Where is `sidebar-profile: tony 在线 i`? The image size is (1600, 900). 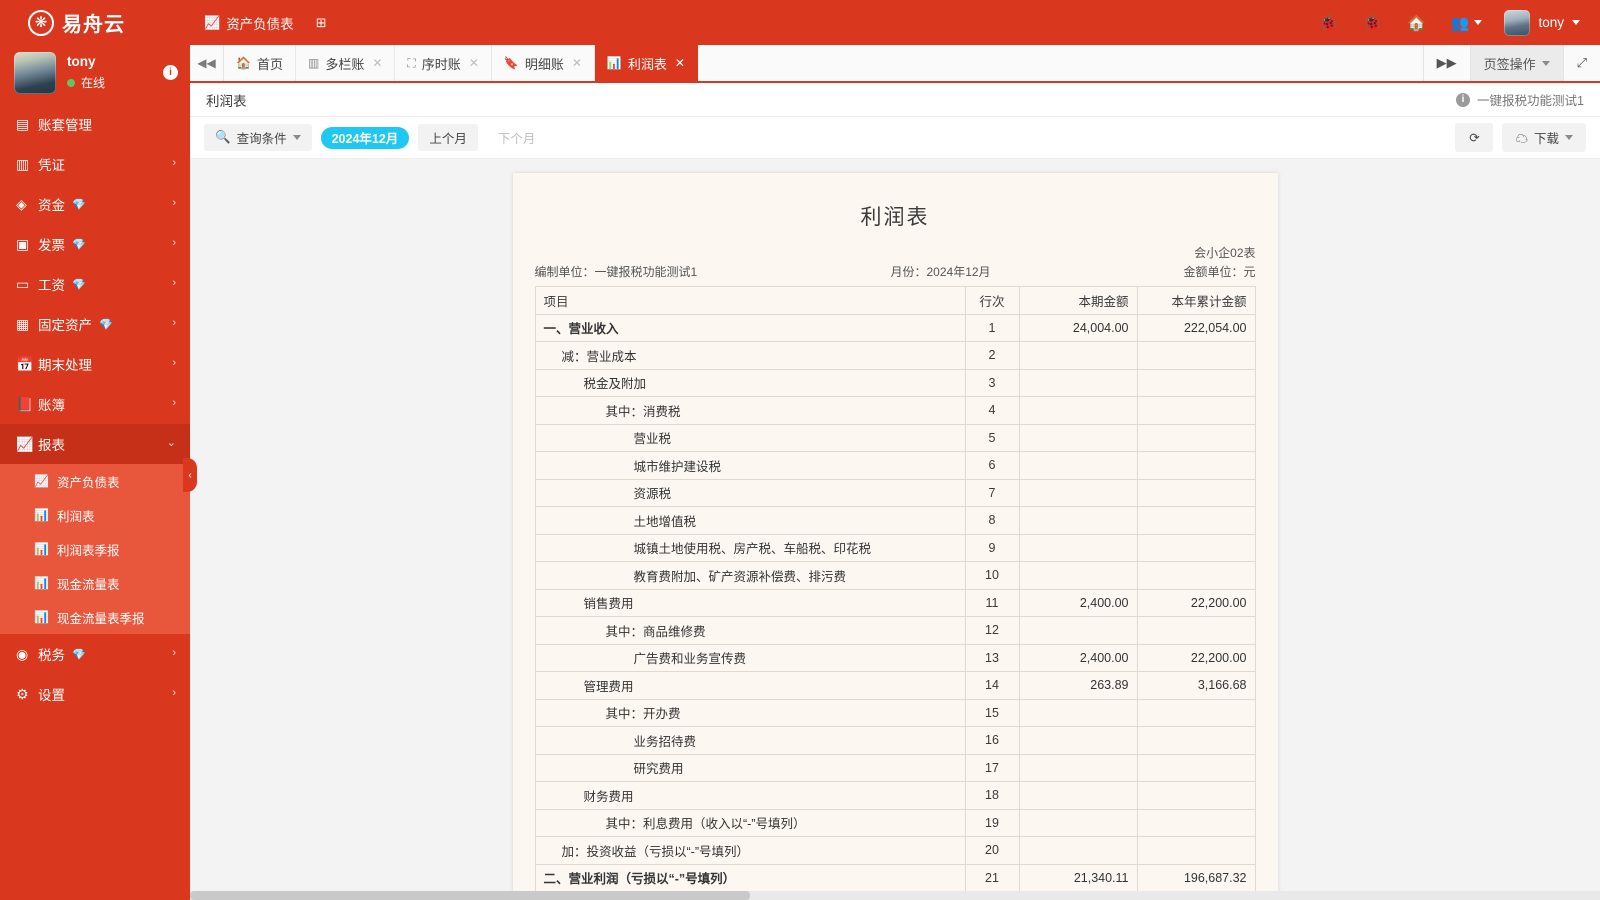
sidebar-profile: tony 在线 i is located at coordinates (95, 72).